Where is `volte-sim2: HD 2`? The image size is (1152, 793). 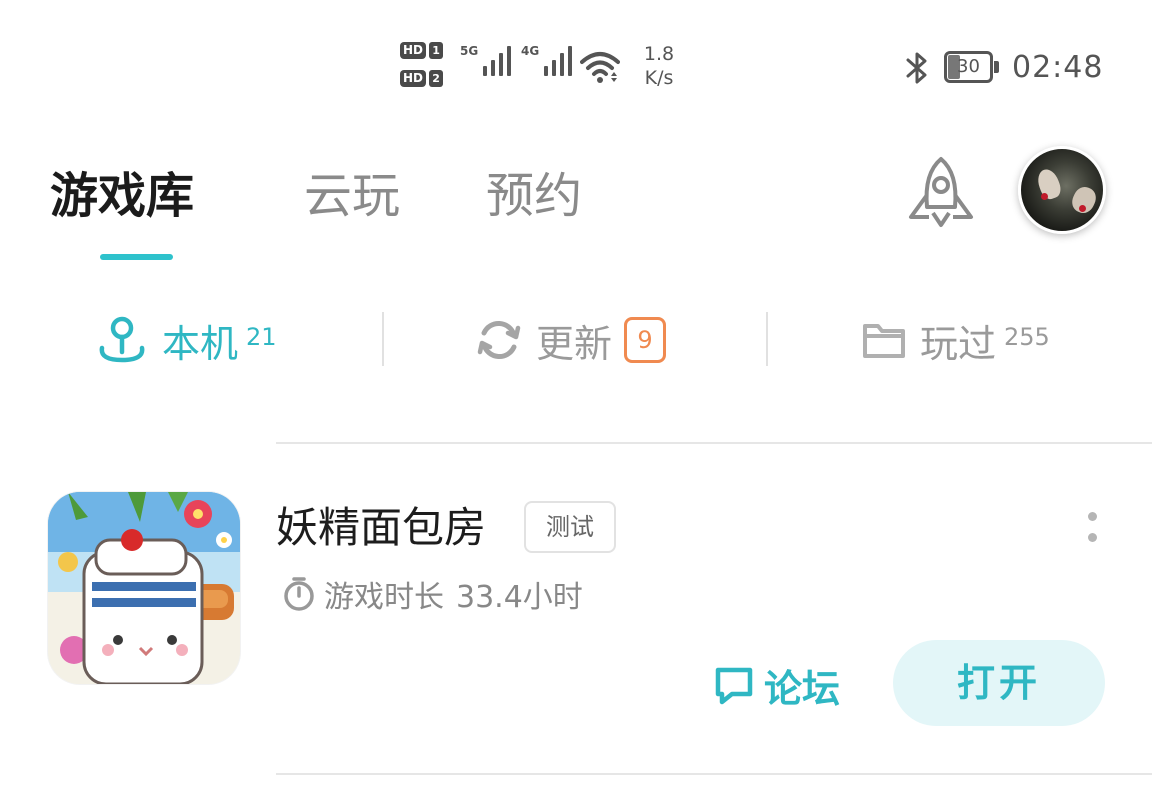
volte-sim2: HD 2 is located at coordinates (425, 78).